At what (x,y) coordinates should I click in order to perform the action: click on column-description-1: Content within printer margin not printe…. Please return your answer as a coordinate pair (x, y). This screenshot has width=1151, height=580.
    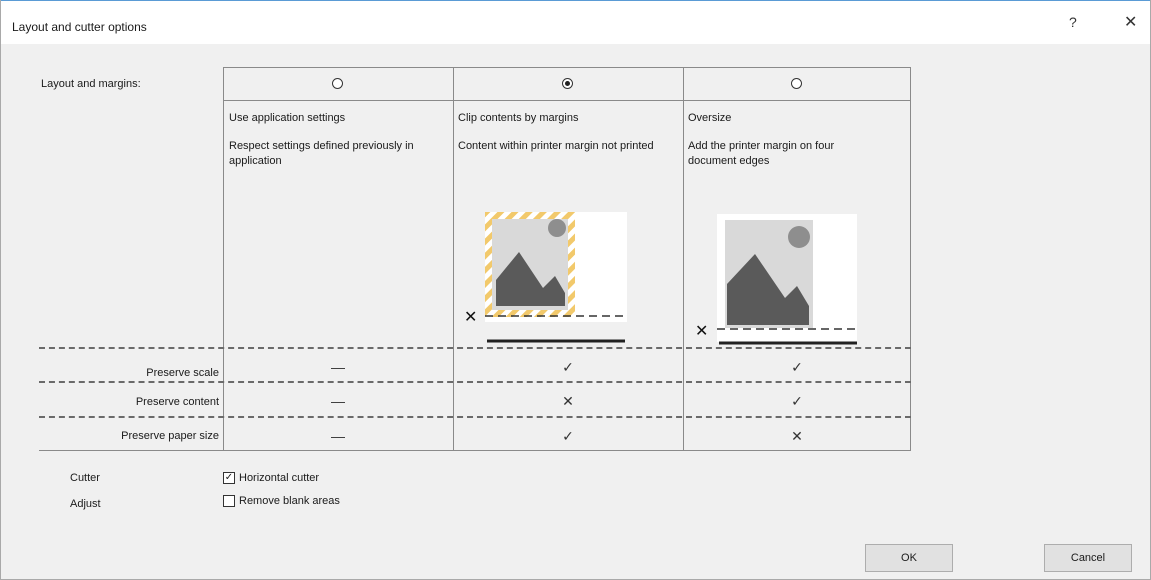
    Looking at the image, I should click on (556, 146).